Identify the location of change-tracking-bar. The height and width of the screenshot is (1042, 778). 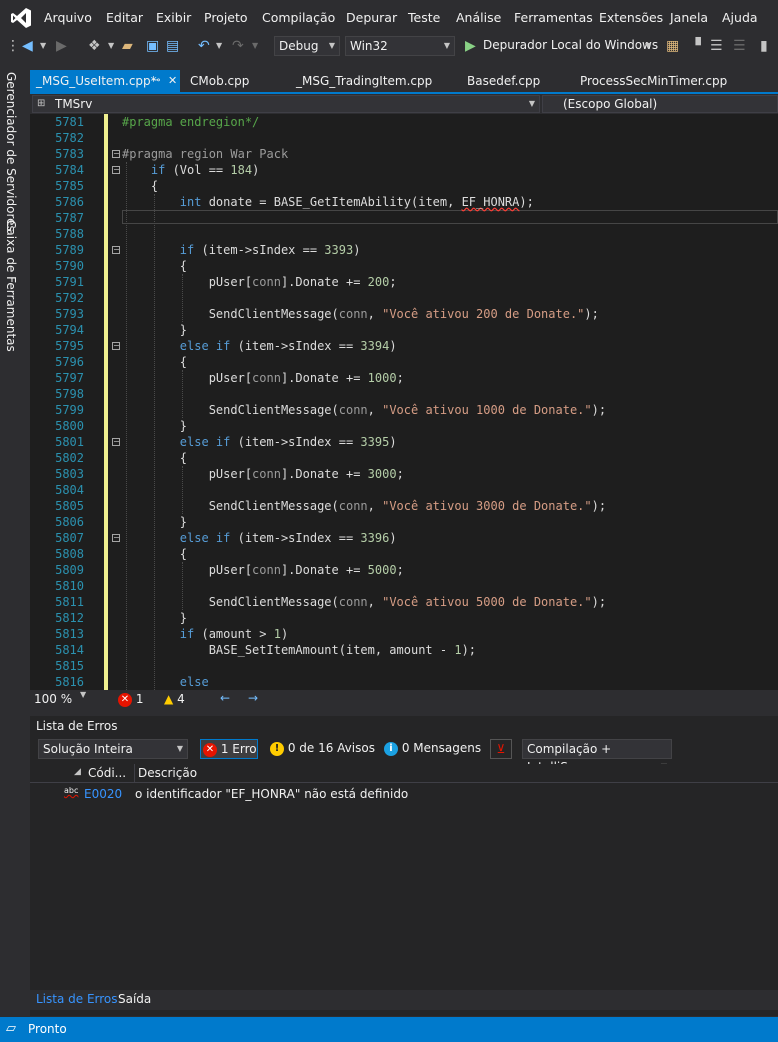
(106, 402).